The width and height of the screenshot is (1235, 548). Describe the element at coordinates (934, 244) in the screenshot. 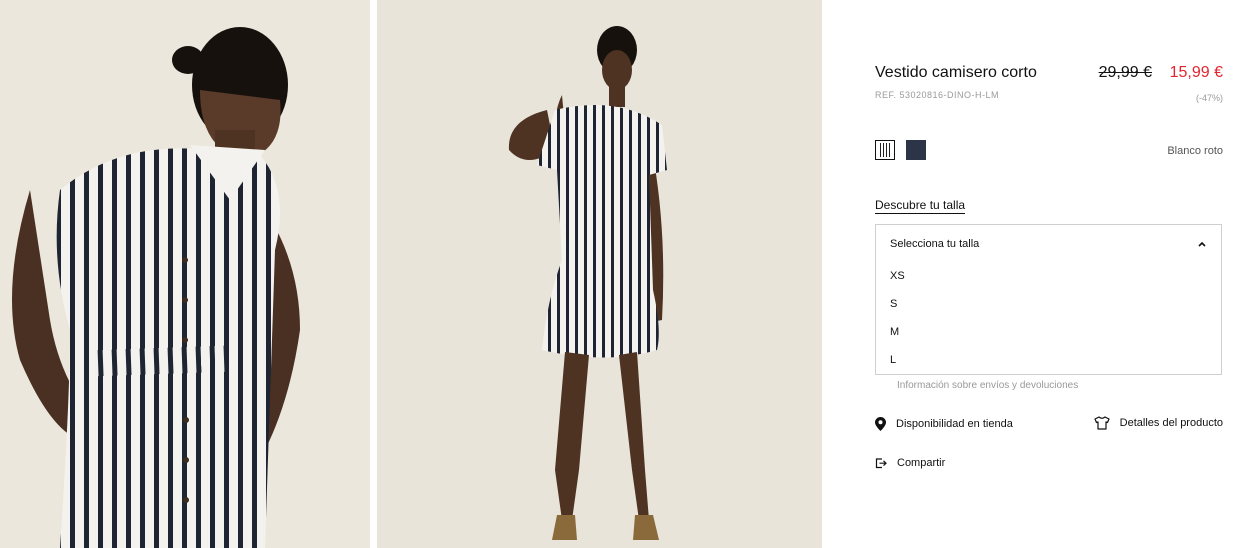

I see `size-select-label: Selecciona tu talla` at that location.